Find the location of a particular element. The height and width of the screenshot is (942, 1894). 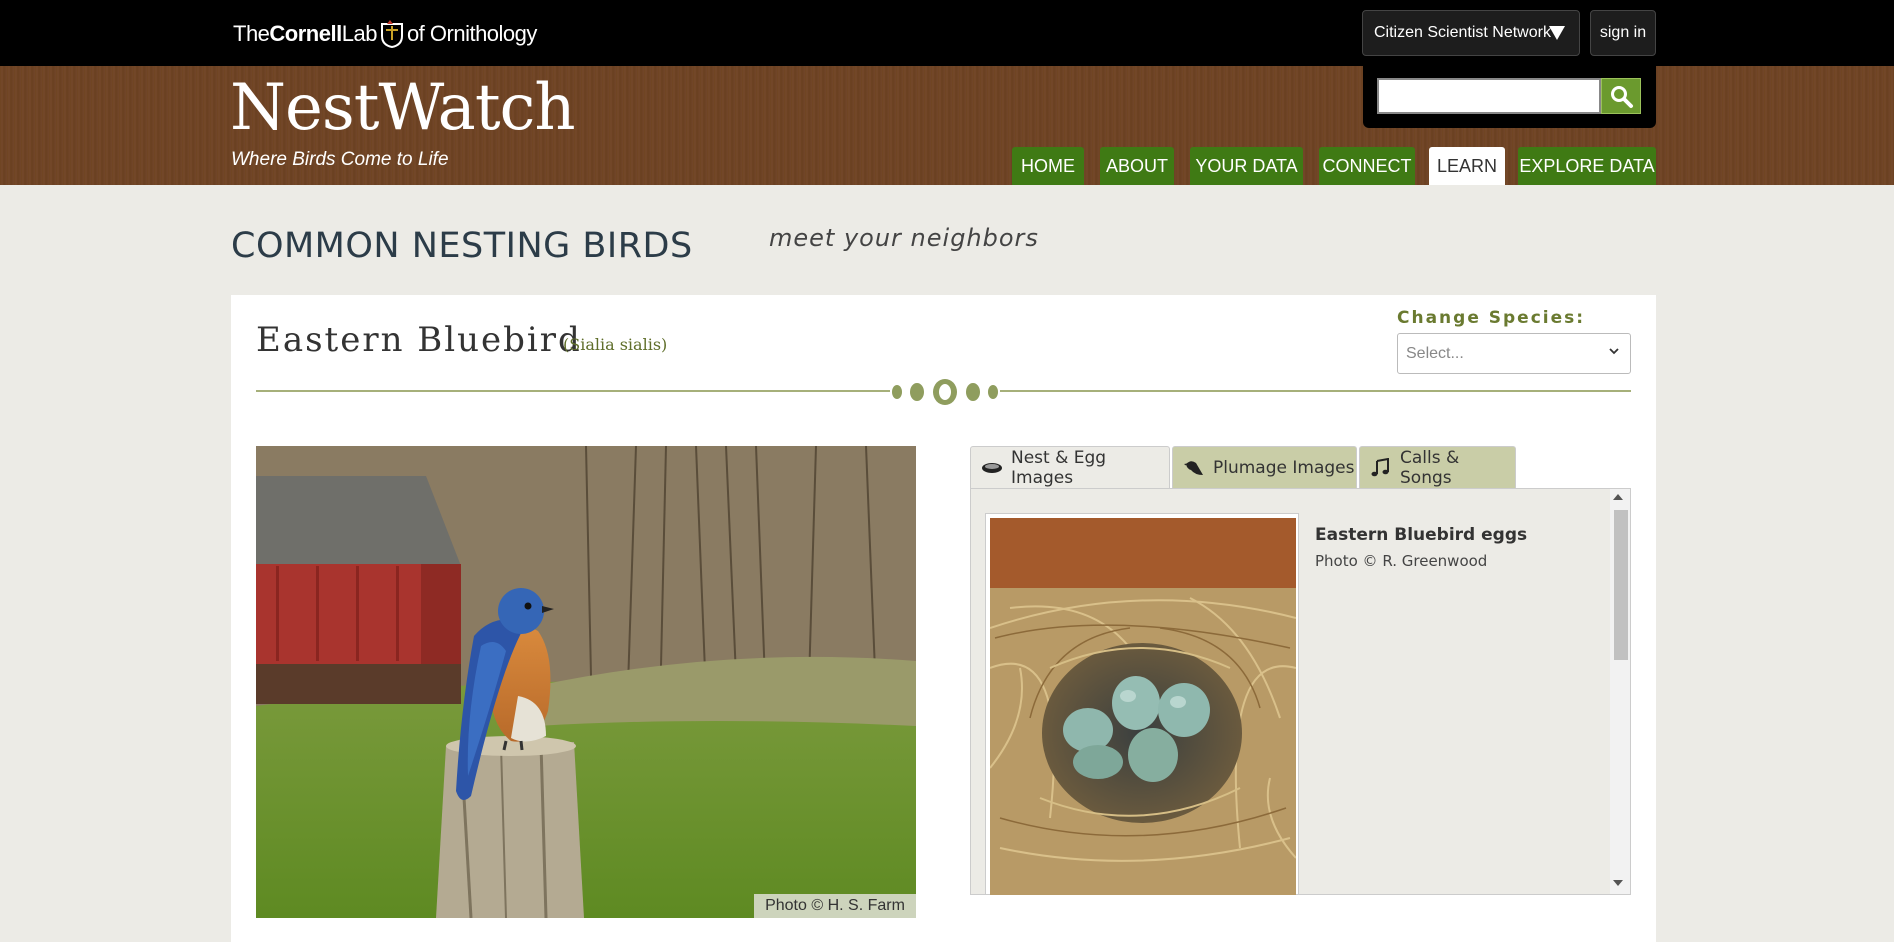

nav-connect: CONNECT is located at coordinates (1367, 166).